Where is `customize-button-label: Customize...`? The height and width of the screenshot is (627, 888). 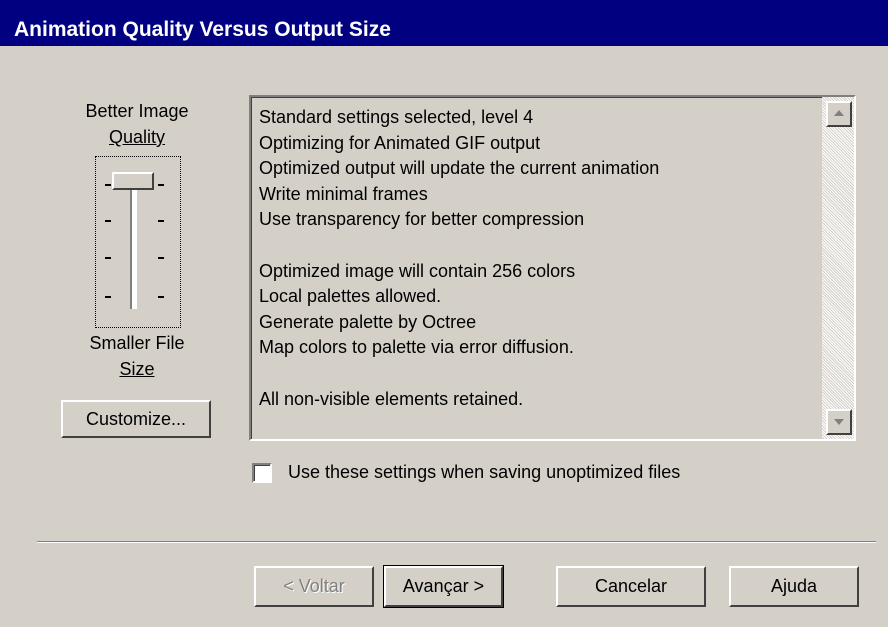 customize-button-label: Customize... is located at coordinates (136, 418).